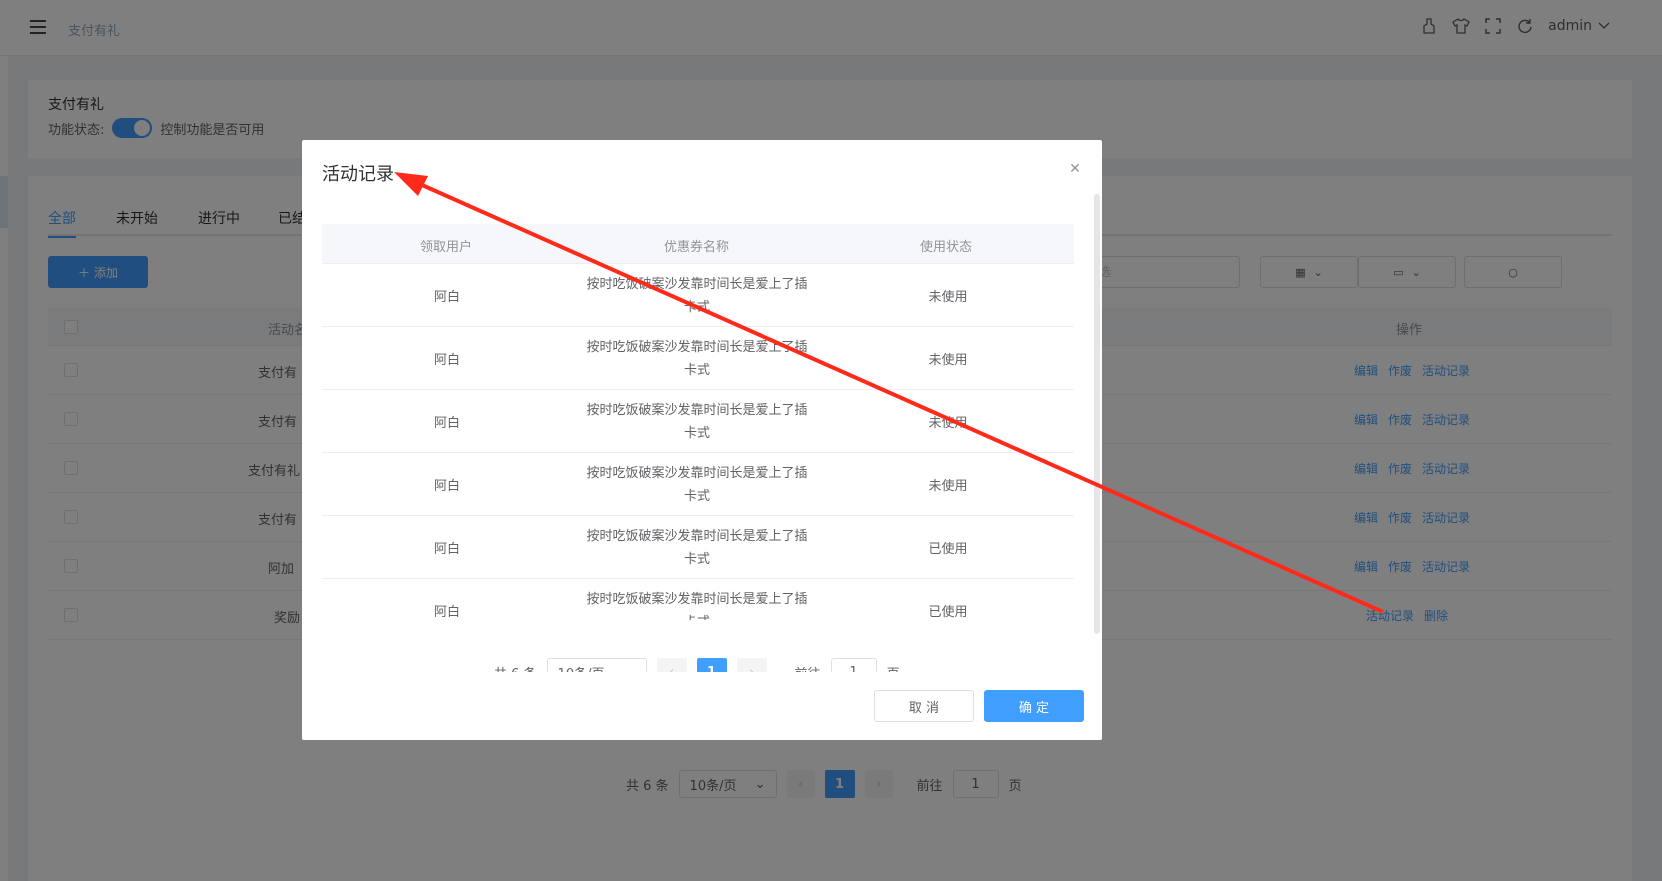  Describe the element at coordinates (515, 668) in the screenshot. I see `pagination-total: 共 6 条` at that location.